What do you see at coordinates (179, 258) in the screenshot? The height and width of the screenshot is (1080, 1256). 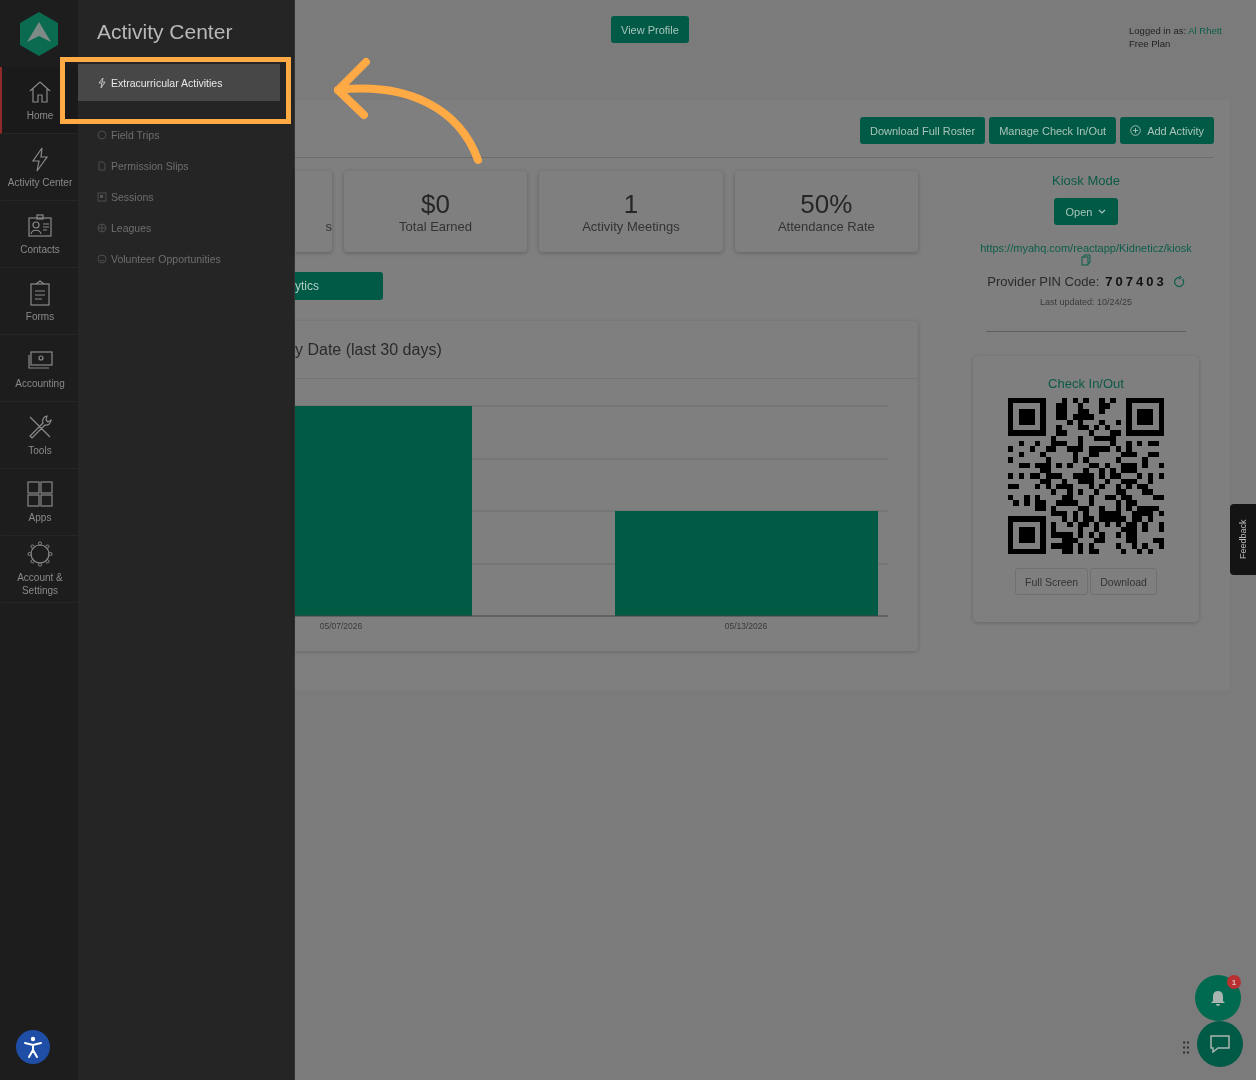 I see `menu-item: Volunteer Opportunities` at bounding box center [179, 258].